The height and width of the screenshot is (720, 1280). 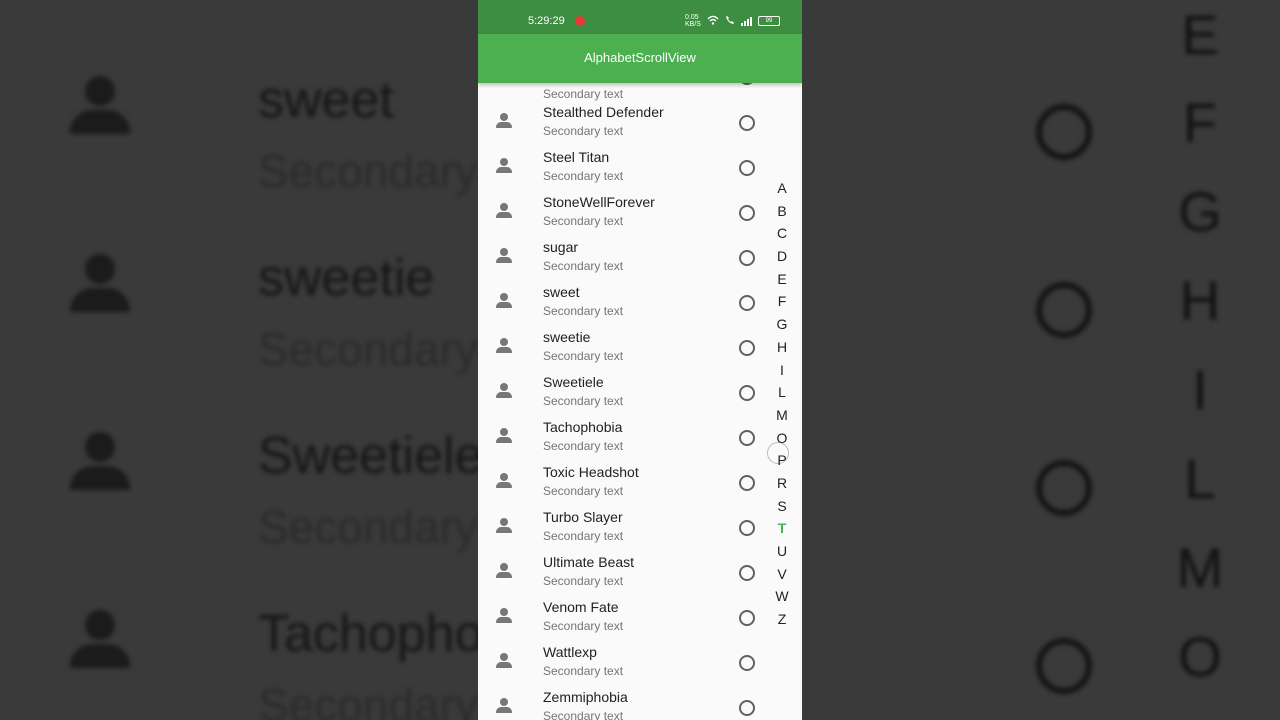 What do you see at coordinates (782, 211) in the screenshot?
I see `index-letter-b: B` at bounding box center [782, 211].